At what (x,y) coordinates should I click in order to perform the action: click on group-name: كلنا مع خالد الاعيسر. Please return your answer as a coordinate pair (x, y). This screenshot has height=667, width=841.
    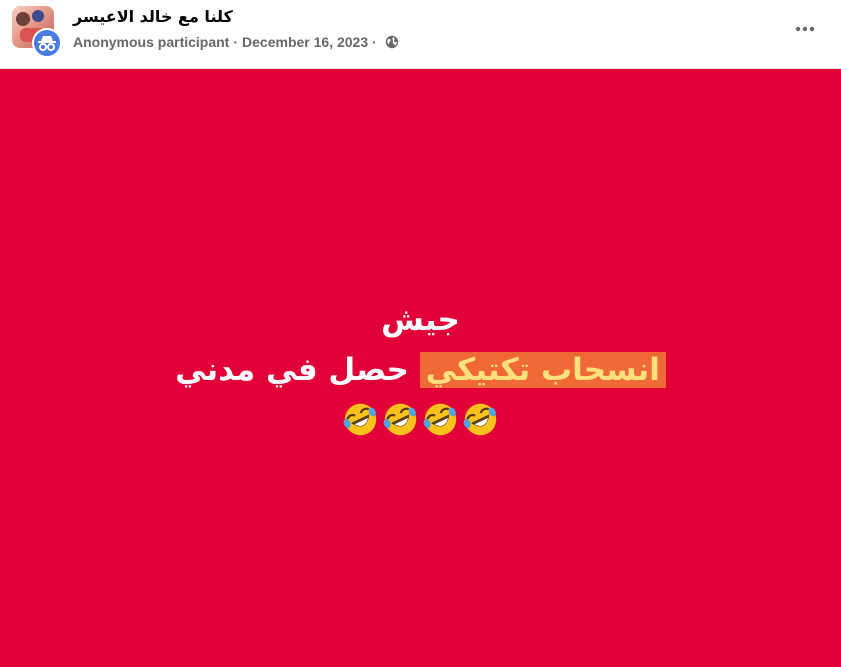
    Looking at the image, I should click on (153, 16).